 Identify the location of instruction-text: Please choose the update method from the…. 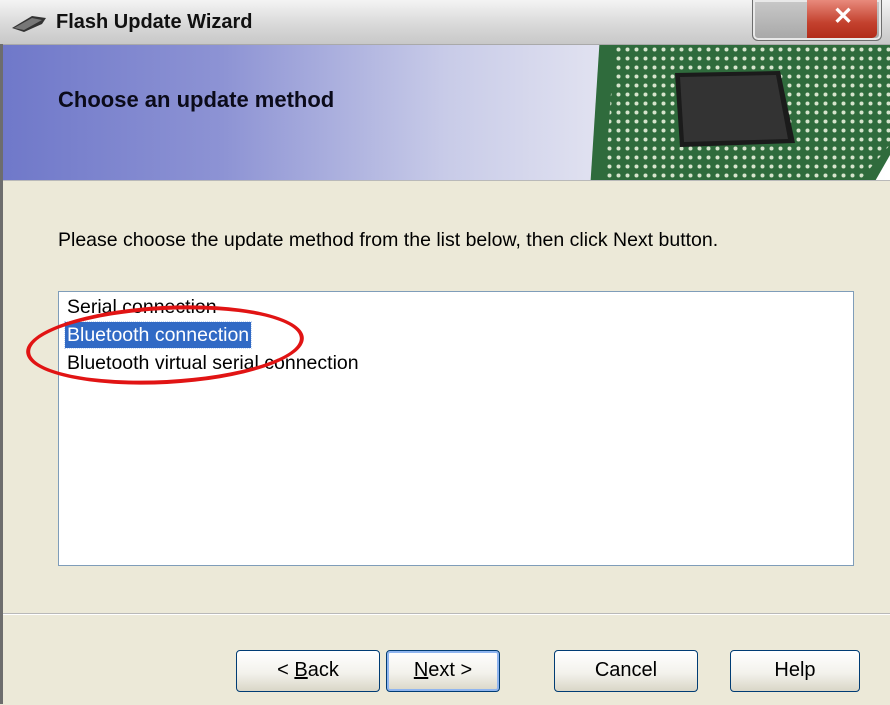
(388, 240).